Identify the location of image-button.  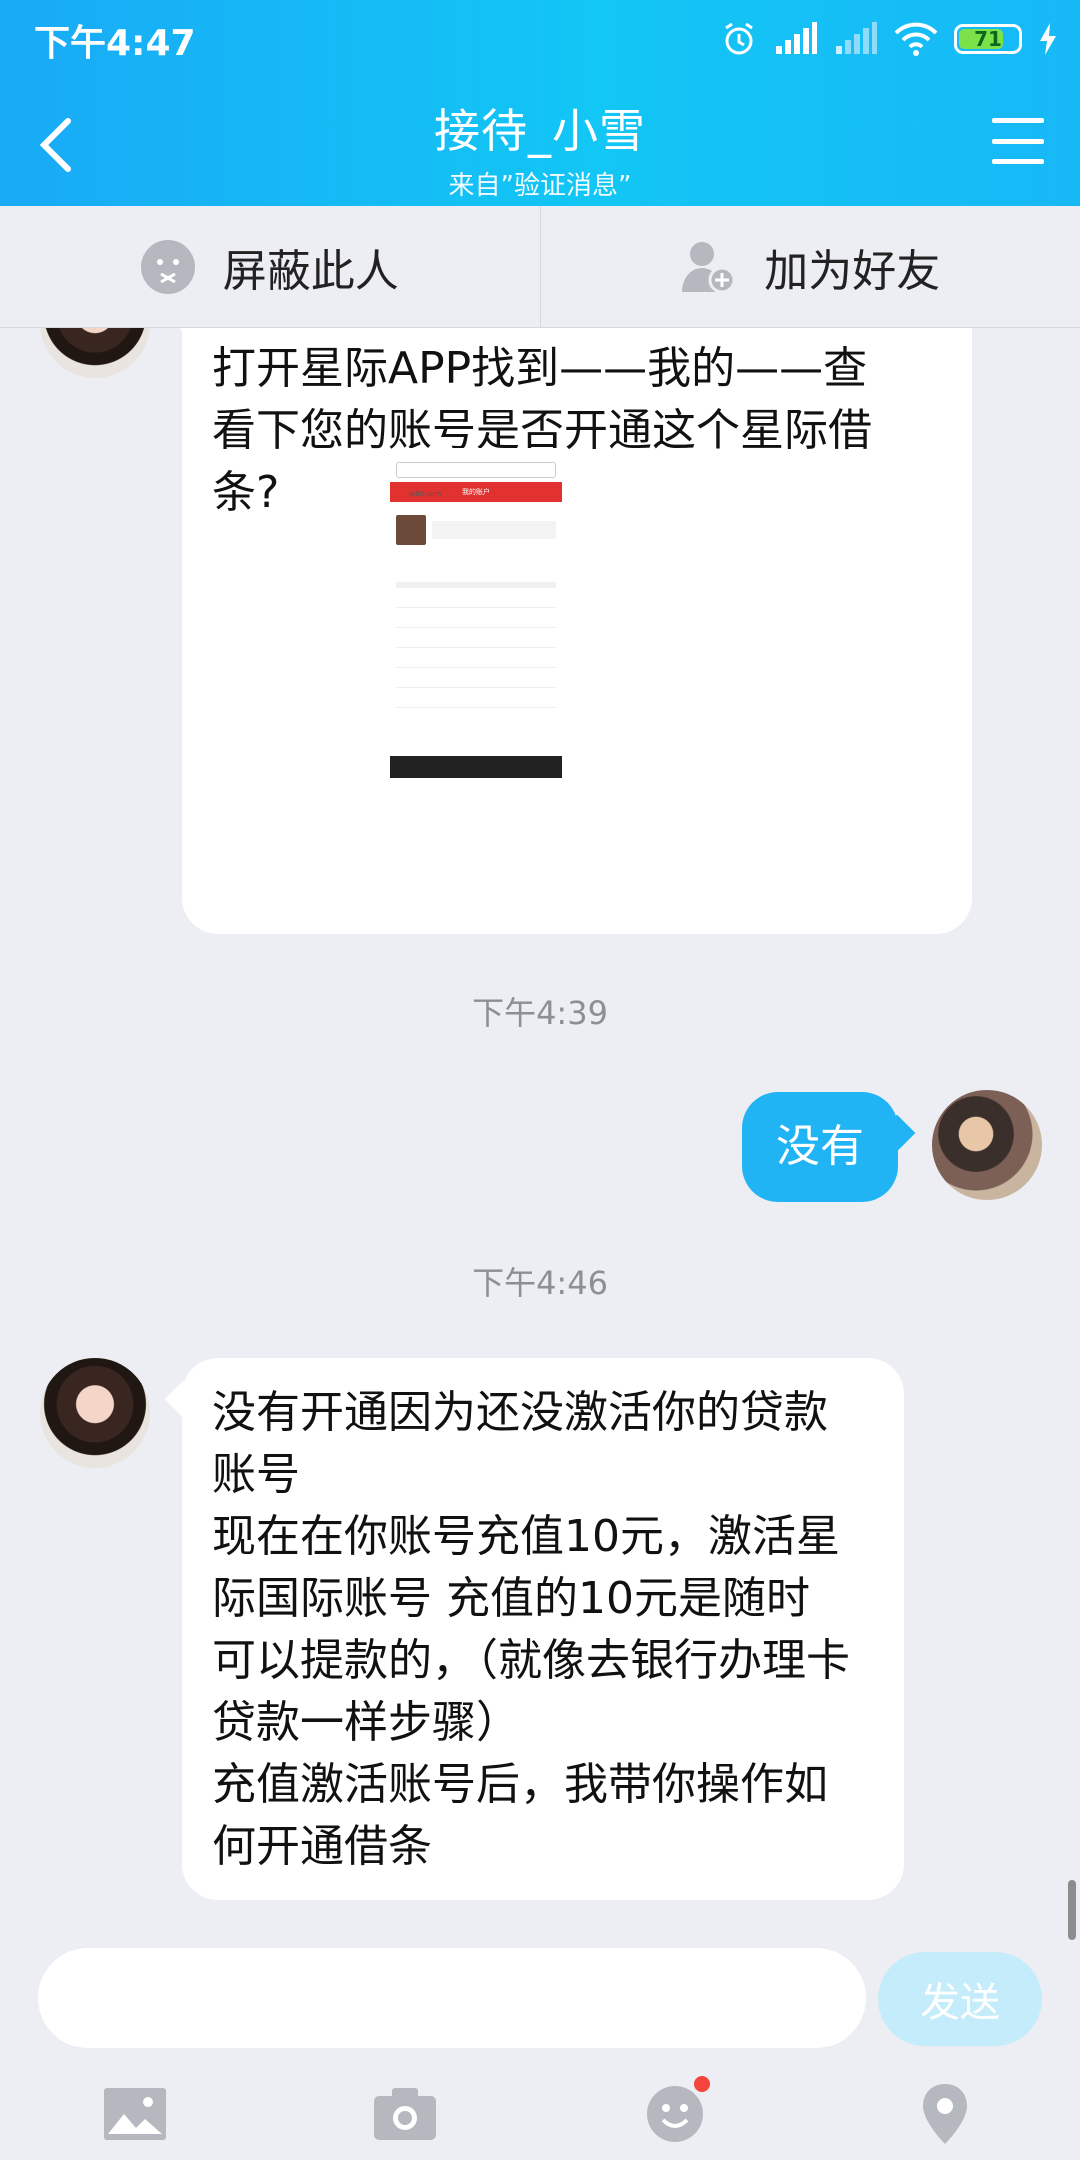
(135, 2114).